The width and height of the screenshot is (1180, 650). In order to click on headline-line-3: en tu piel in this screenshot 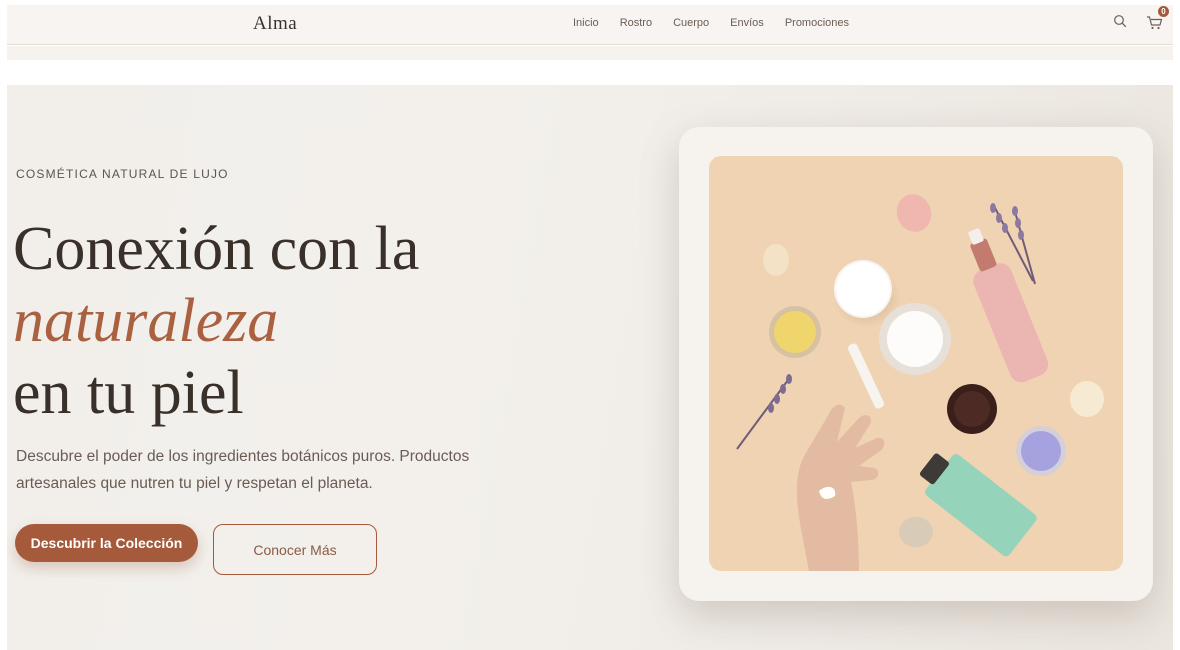, I will do `click(128, 393)`.